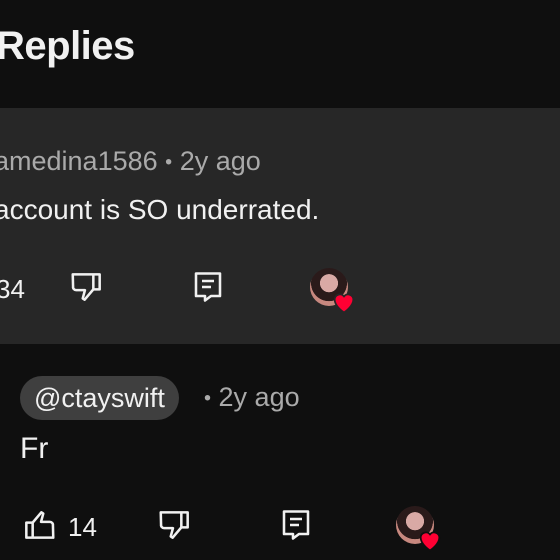 This screenshot has height=560, width=560. Describe the element at coordinates (79, 161) in the screenshot. I see `parent-comment-author: amedina1586` at that location.